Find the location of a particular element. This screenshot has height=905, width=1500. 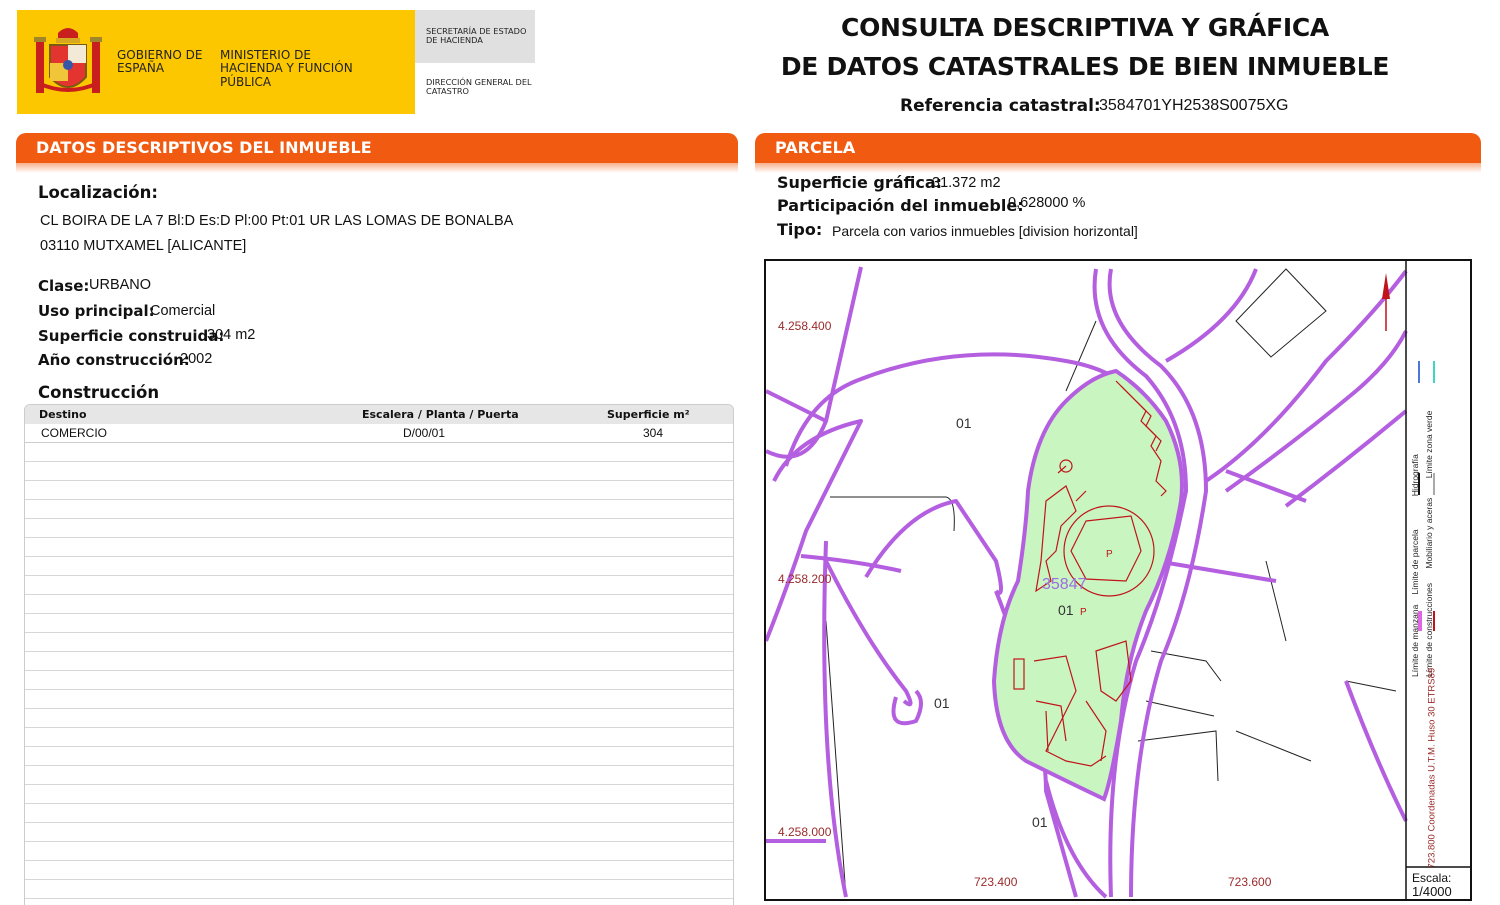

clase-label: Clase: is located at coordinates (64, 286).